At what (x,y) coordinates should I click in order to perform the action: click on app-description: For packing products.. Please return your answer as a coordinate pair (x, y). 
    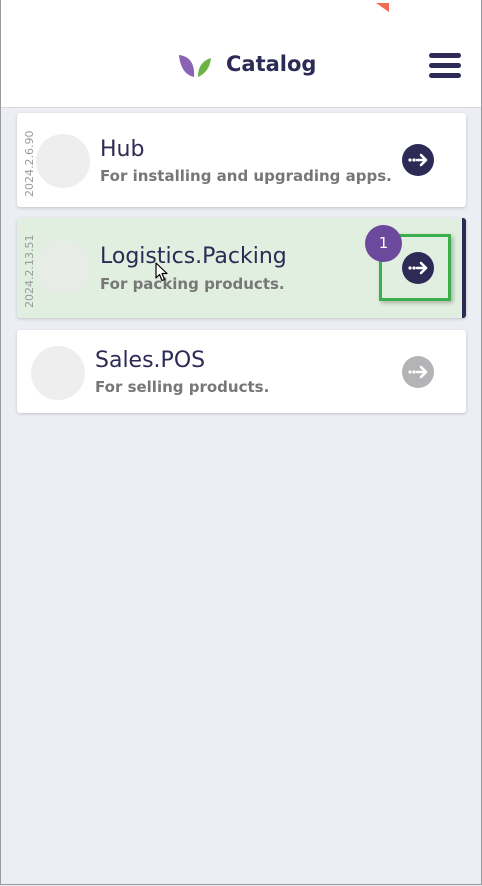
    Looking at the image, I should click on (192, 284).